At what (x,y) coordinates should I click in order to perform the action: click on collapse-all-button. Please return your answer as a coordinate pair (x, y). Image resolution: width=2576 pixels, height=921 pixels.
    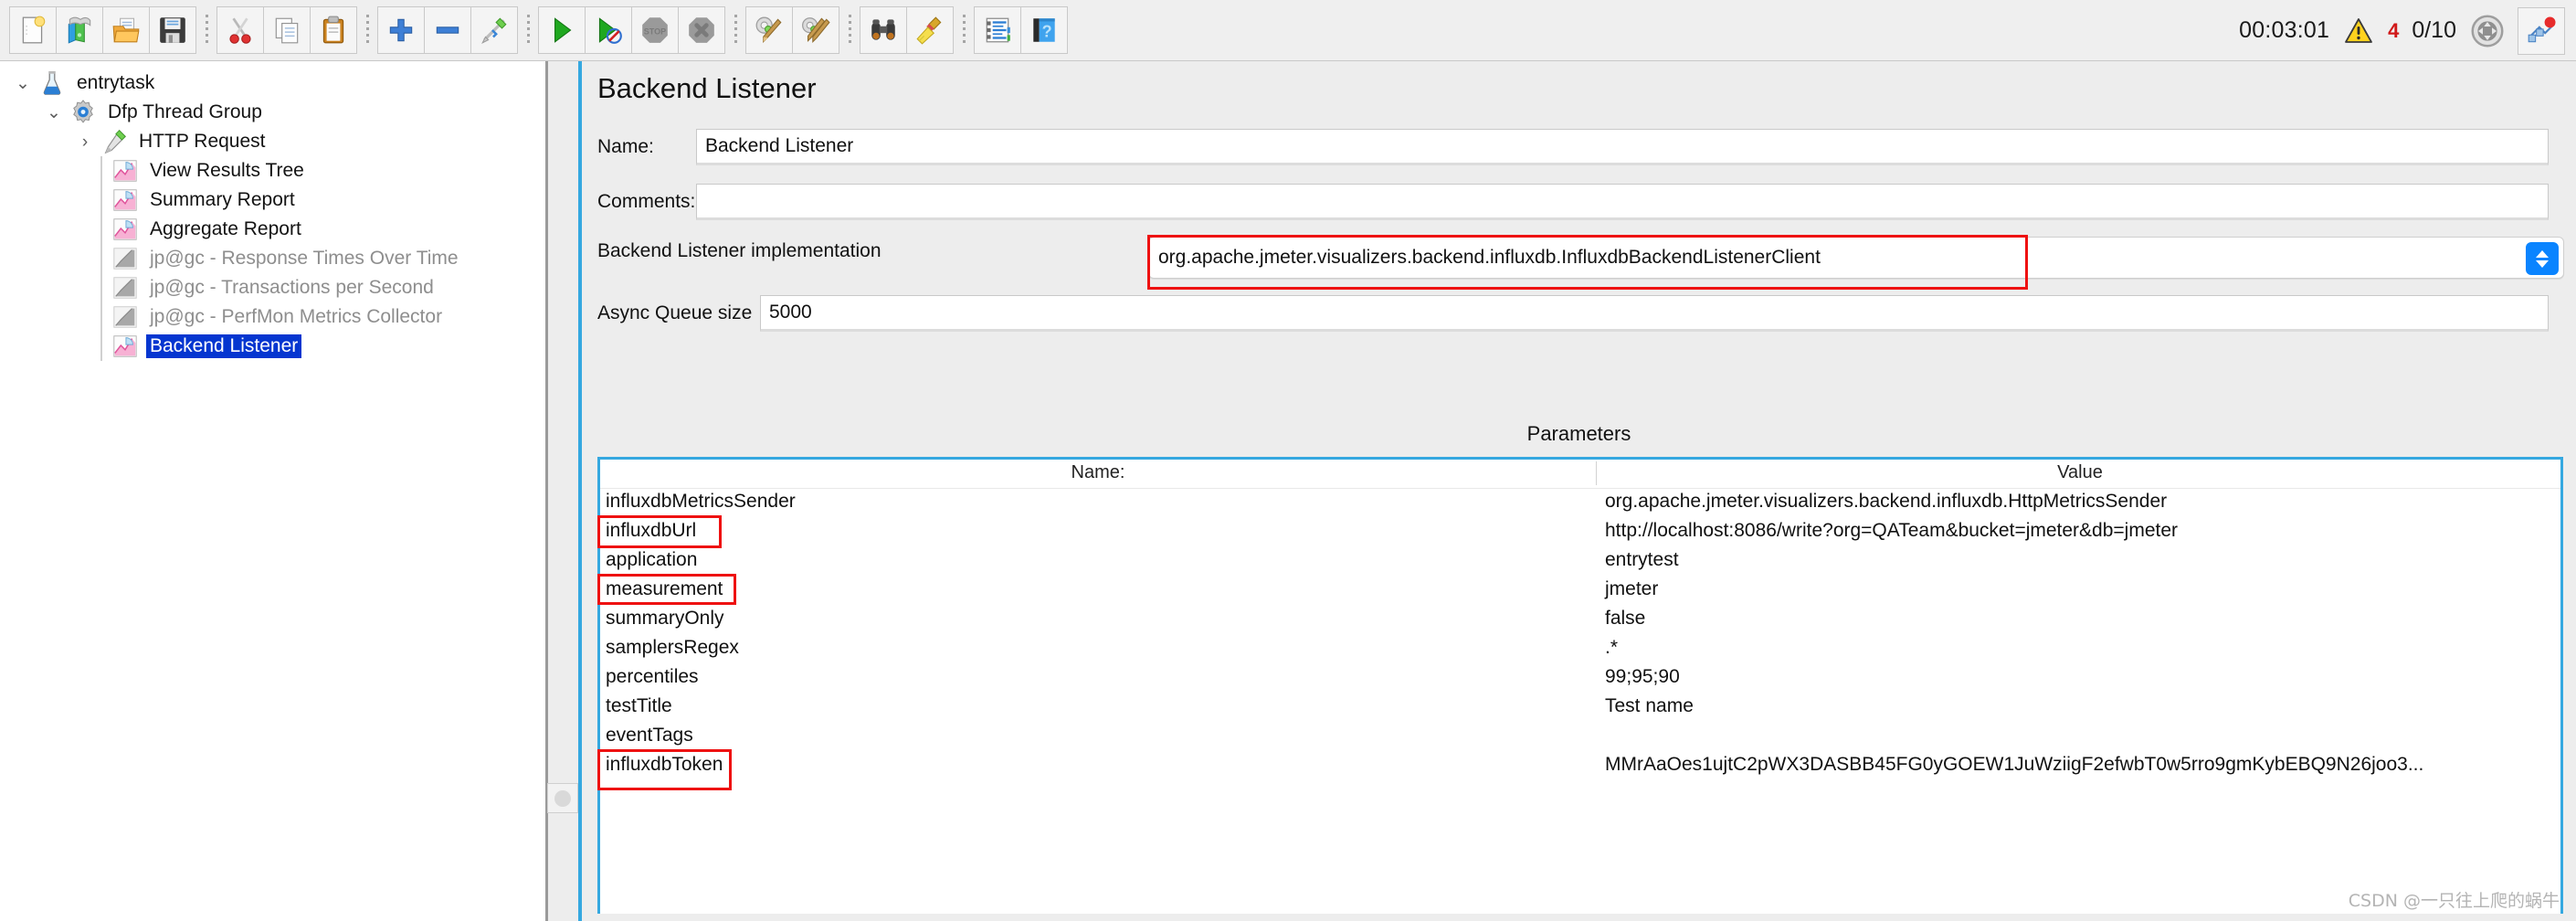
    Looking at the image, I should click on (447, 30).